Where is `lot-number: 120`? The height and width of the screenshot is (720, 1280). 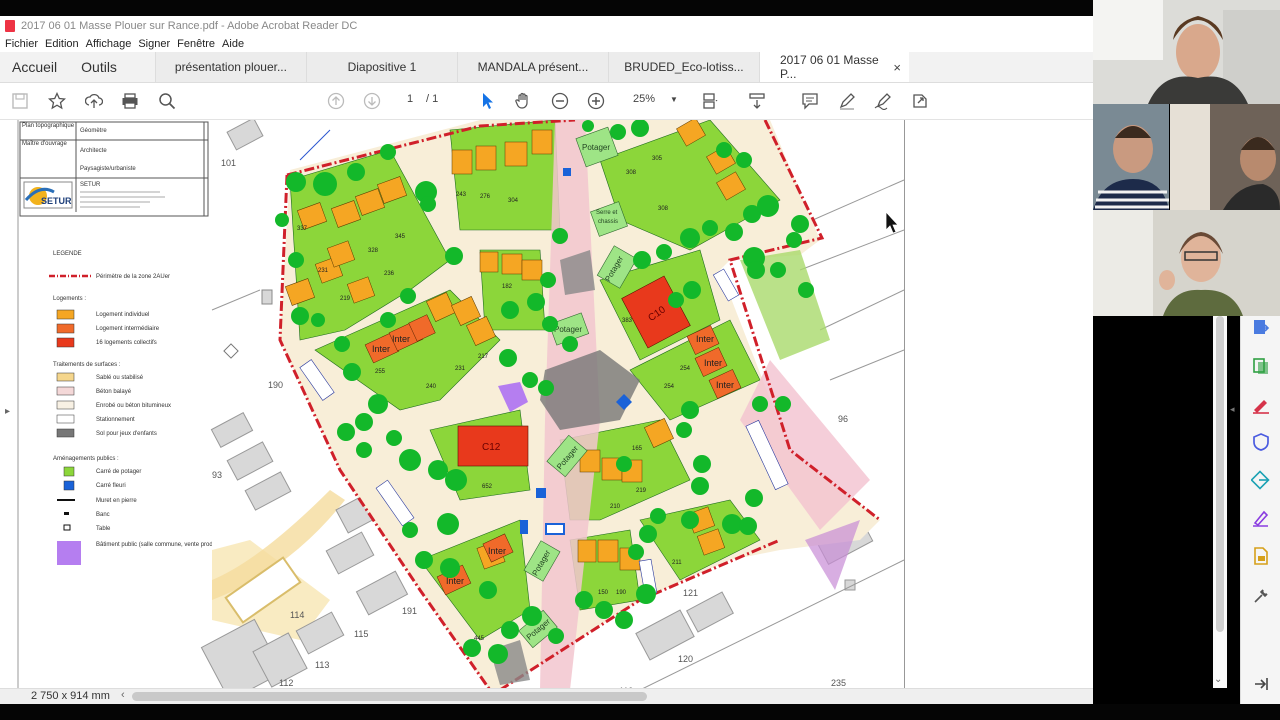 lot-number: 120 is located at coordinates (685, 659).